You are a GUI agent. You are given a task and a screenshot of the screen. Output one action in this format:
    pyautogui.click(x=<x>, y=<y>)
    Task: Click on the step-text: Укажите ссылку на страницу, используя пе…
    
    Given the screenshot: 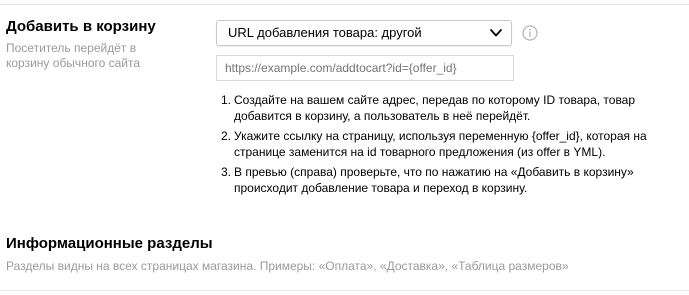 What is the action you would take?
    pyautogui.click(x=440, y=144)
    